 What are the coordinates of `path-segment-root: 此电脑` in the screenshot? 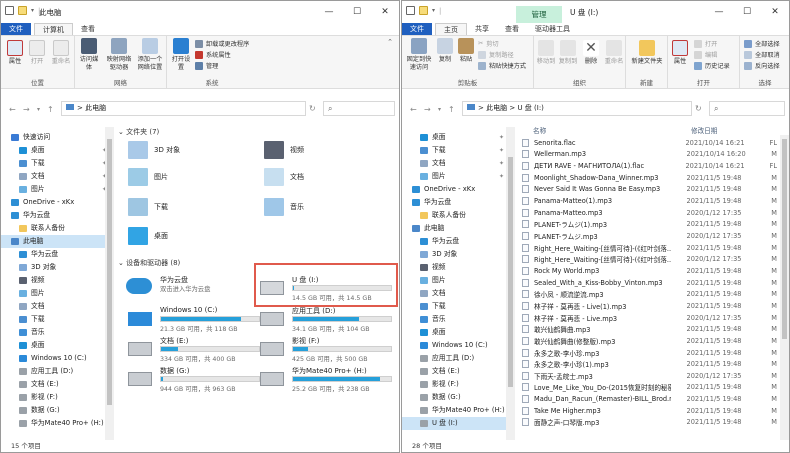 It's located at (496, 108).